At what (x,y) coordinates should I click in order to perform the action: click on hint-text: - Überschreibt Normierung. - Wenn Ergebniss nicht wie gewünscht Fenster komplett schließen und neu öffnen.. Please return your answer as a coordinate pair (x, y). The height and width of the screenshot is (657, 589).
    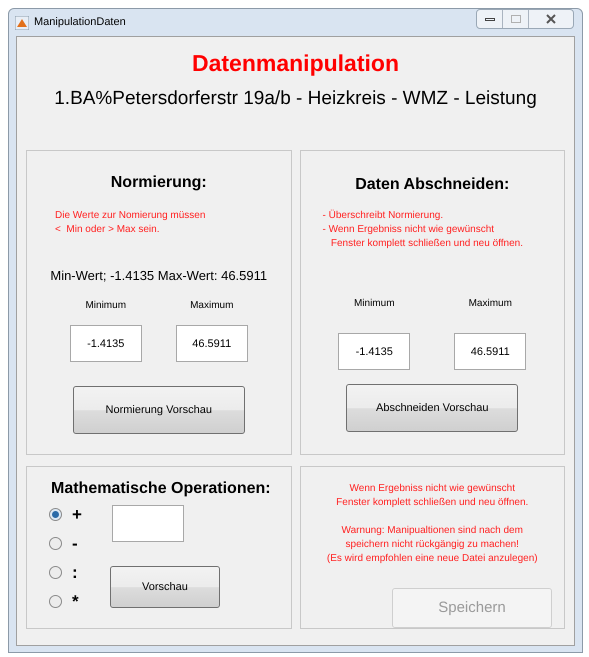
    Looking at the image, I should click on (422, 230).